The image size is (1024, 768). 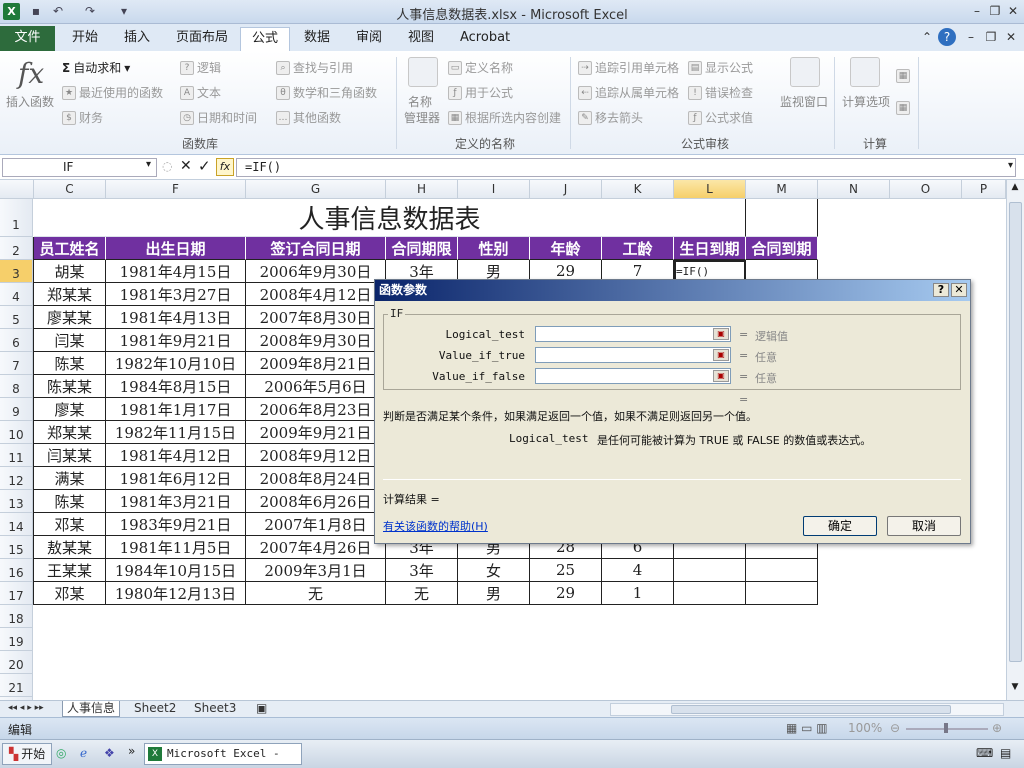 What do you see at coordinates (83, 753) in the screenshot?
I see `browser-icon: ℯ` at bounding box center [83, 753].